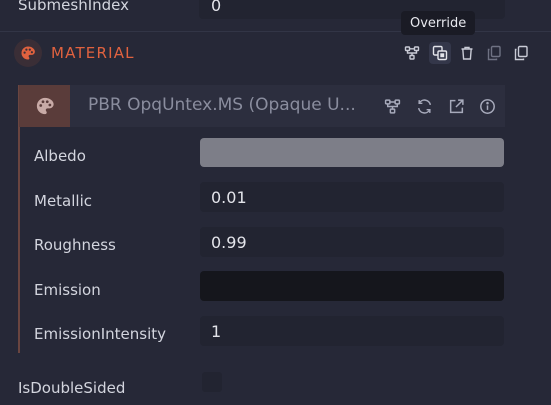 The height and width of the screenshot is (405, 551). I want to click on trash-icon, so click(467, 53).